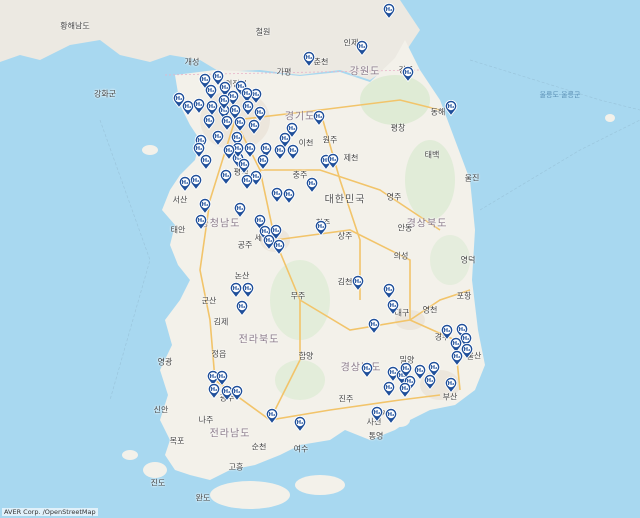  Describe the element at coordinates (468, 260) in the screenshot. I see `place-label: 영덕` at that location.